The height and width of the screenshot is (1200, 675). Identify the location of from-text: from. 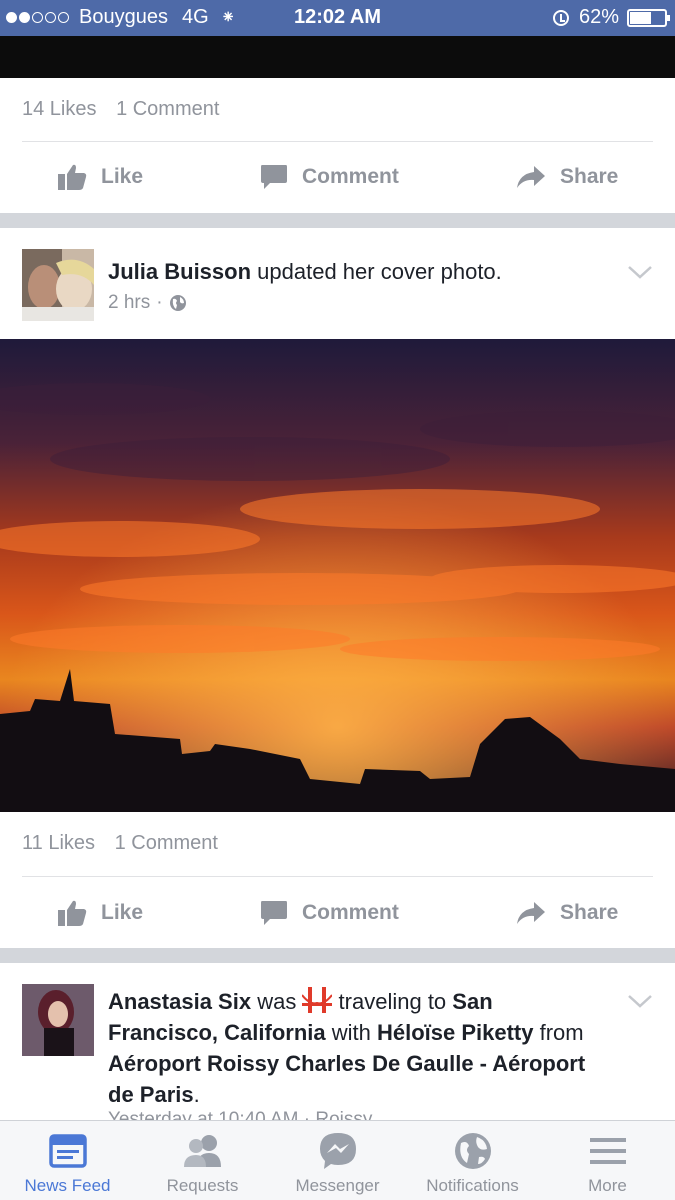
(558, 1032).